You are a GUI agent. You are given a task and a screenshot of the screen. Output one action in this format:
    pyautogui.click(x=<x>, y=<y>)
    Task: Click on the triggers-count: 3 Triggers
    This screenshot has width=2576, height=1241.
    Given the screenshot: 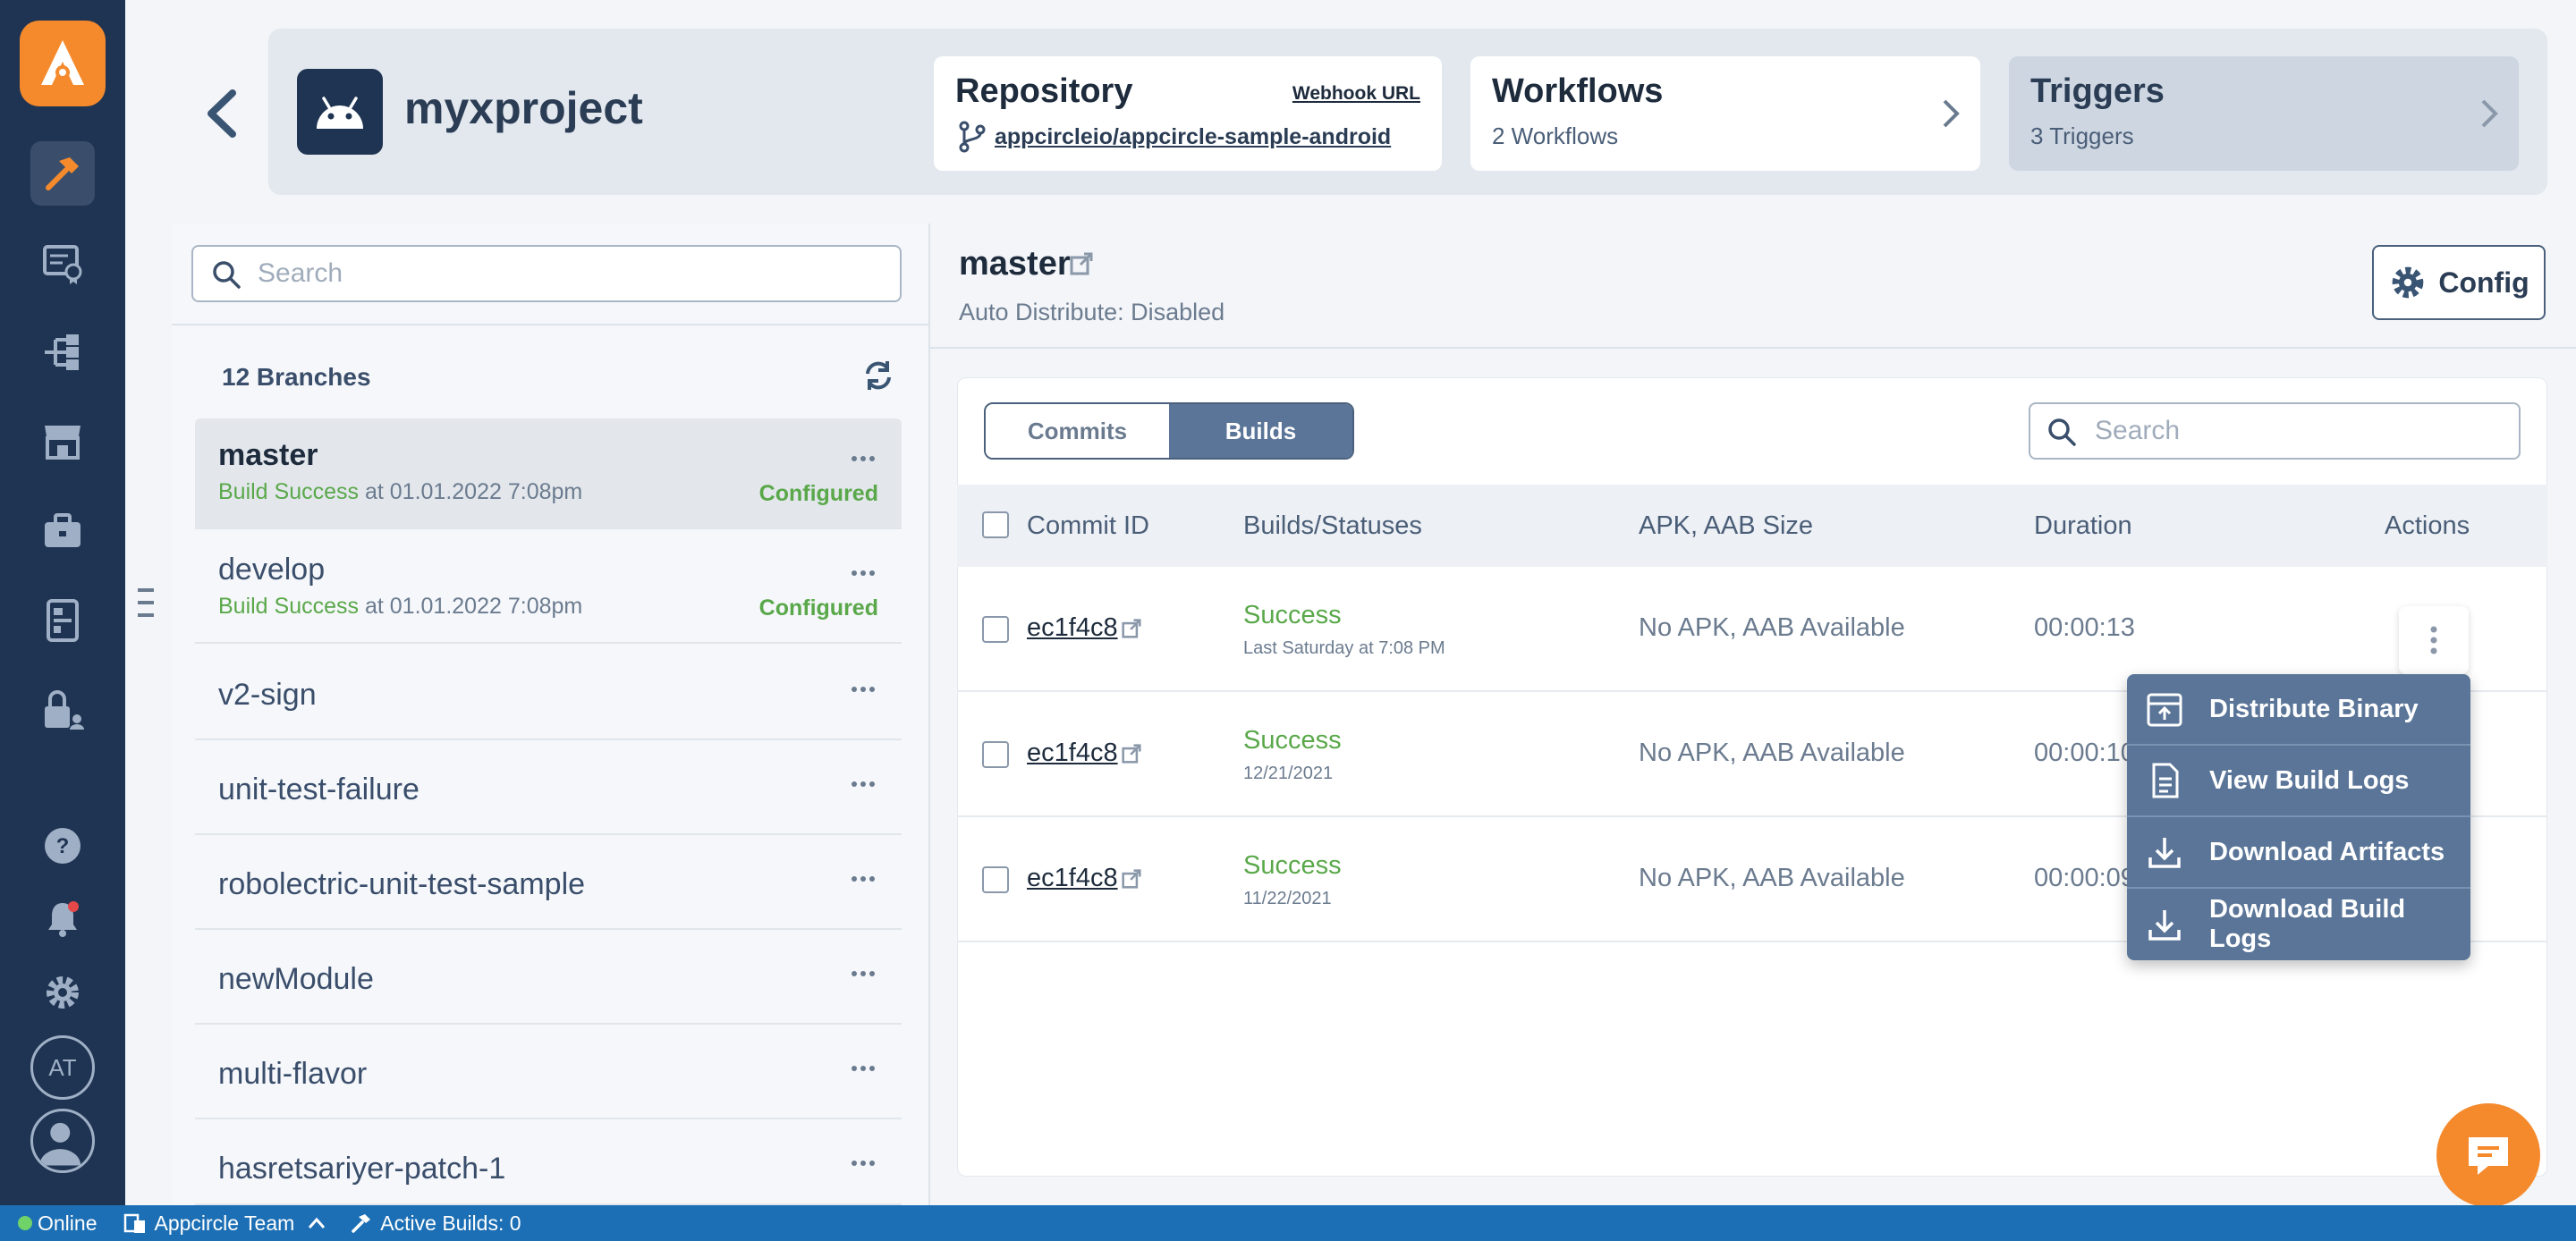 What is the action you would take?
    pyautogui.click(x=2082, y=135)
    